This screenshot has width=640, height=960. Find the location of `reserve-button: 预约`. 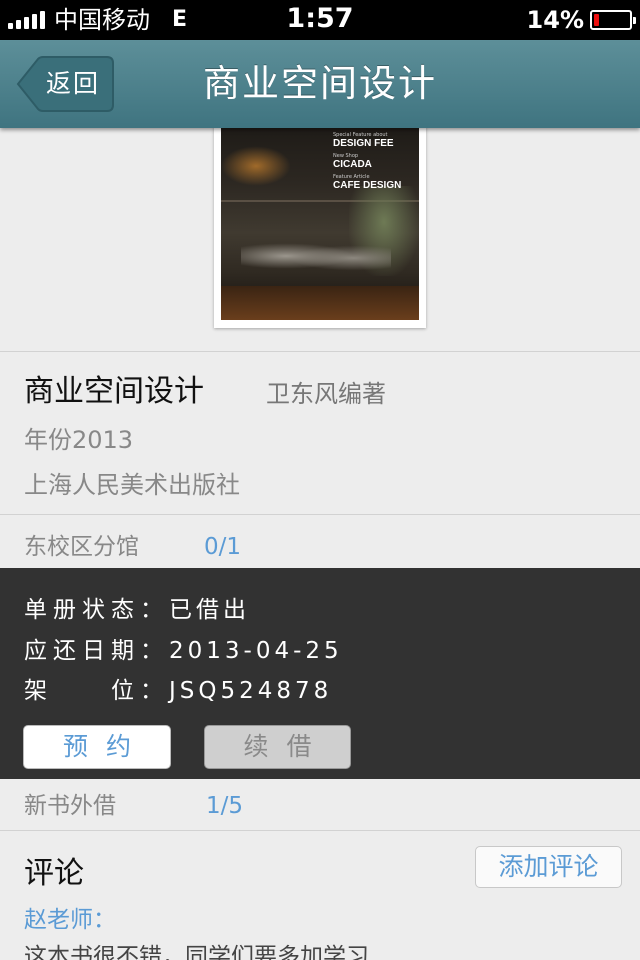

reserve-button: 预约 is located at coordinates (97, 747).